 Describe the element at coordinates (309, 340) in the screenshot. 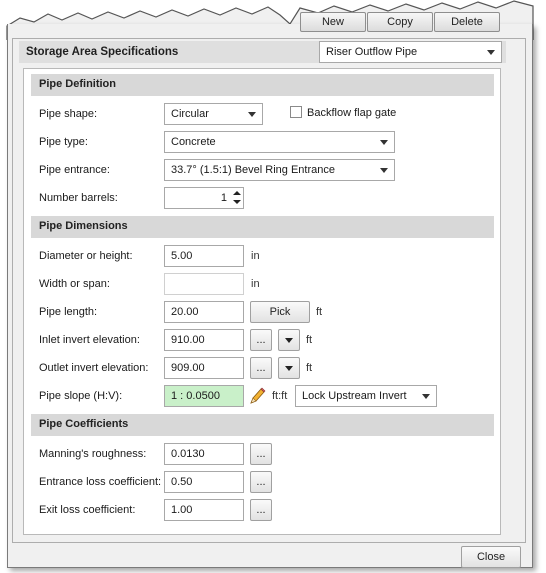

I see `inlet-invert-unit: ft` at that location.